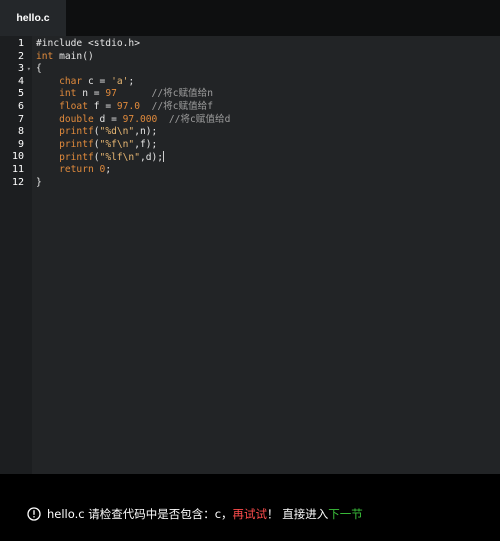  I want to click on line-number-text: 1, so click(20, 43).